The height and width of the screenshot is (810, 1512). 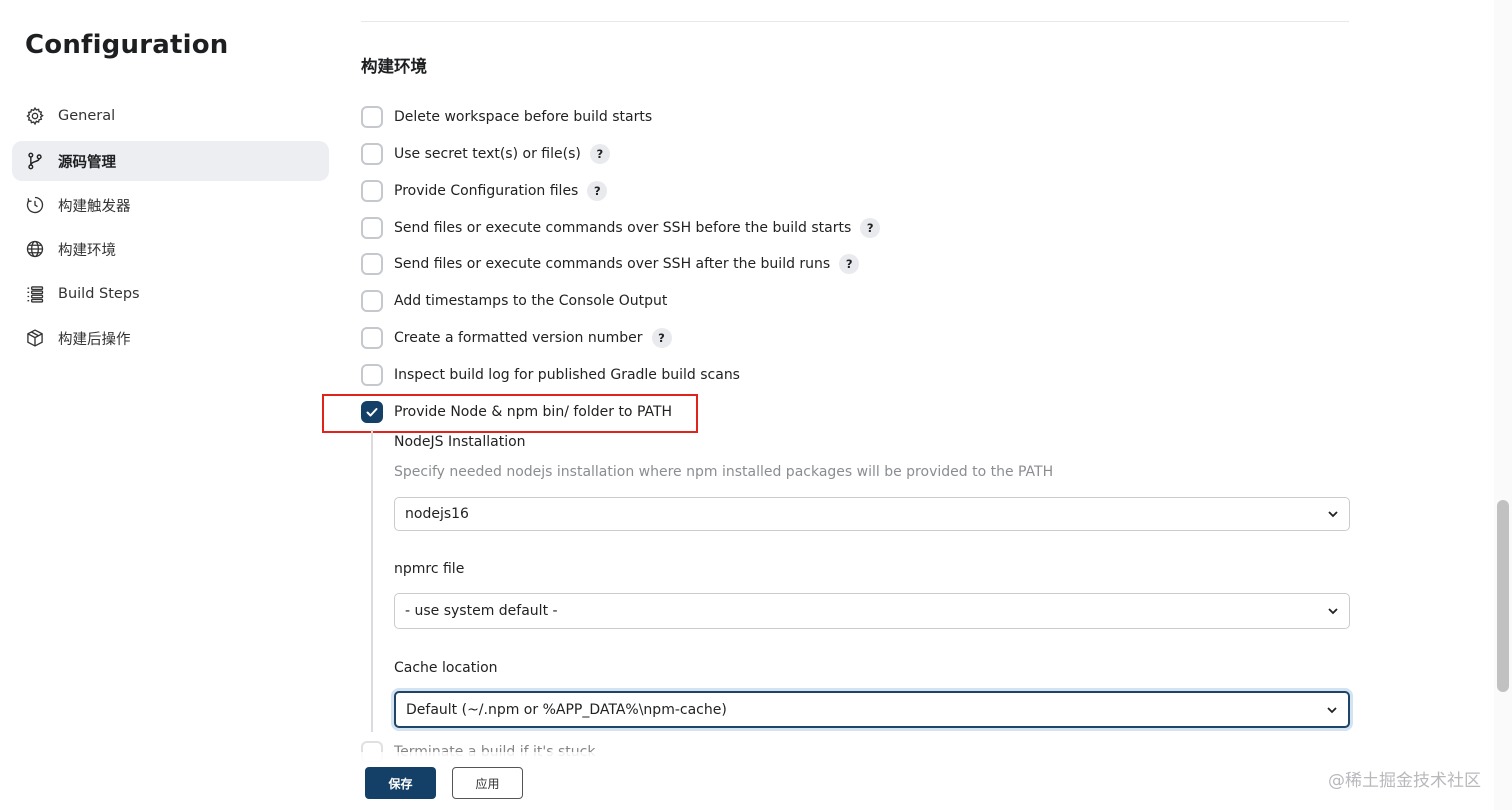 What do you see at coordinates (855, 21) in the screenshot?
I see `section-divider` at bounding box center [855, 21].